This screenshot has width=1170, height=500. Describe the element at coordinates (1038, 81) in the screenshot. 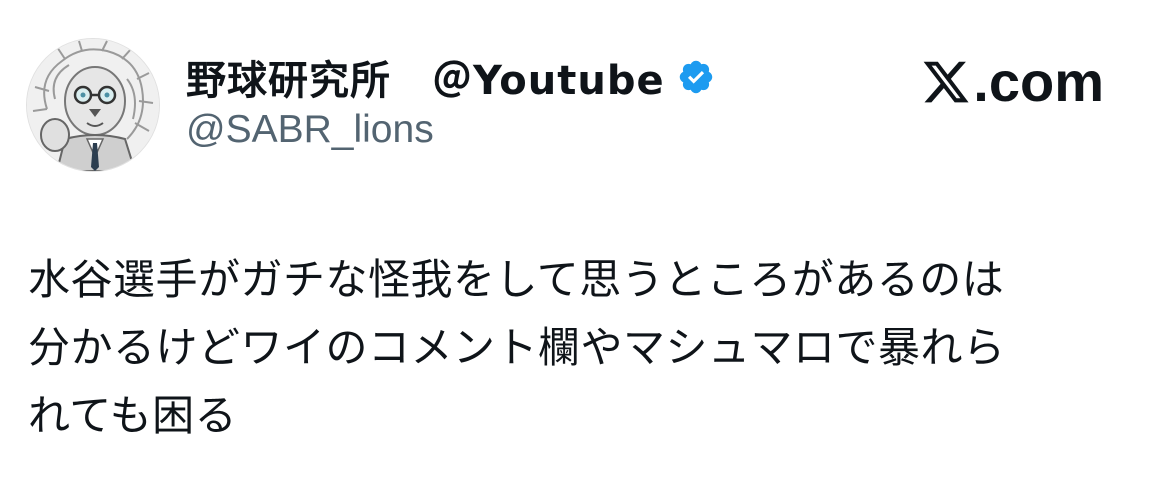

I see `brand-suffix: .com` at that location.